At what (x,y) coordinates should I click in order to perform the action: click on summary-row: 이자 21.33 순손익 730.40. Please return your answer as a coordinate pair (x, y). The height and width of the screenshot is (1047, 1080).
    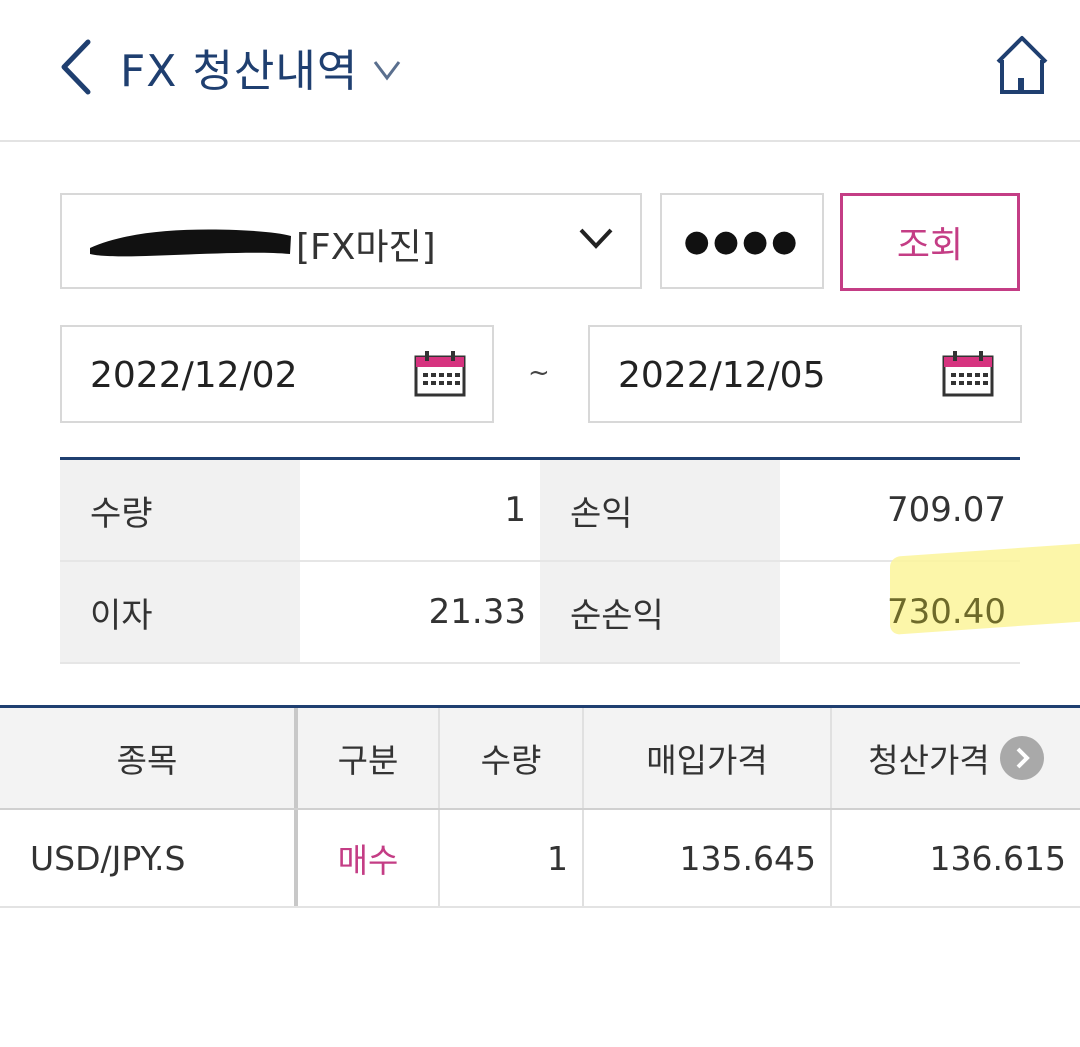
    Looking at the image, I should click on (570, 603).